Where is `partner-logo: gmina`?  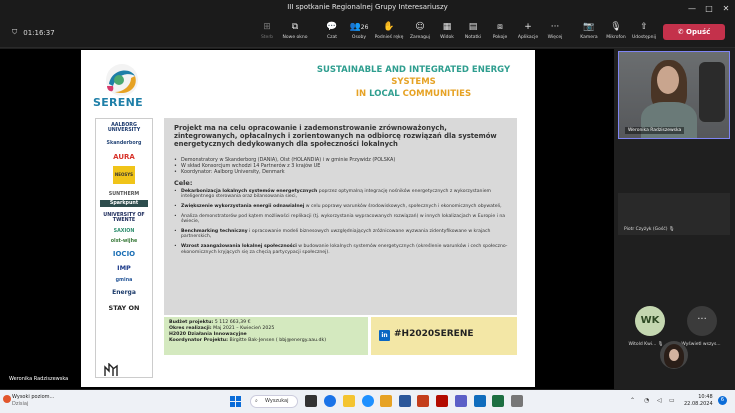
partner-logo: gmina is located at coordinates (124, 280).